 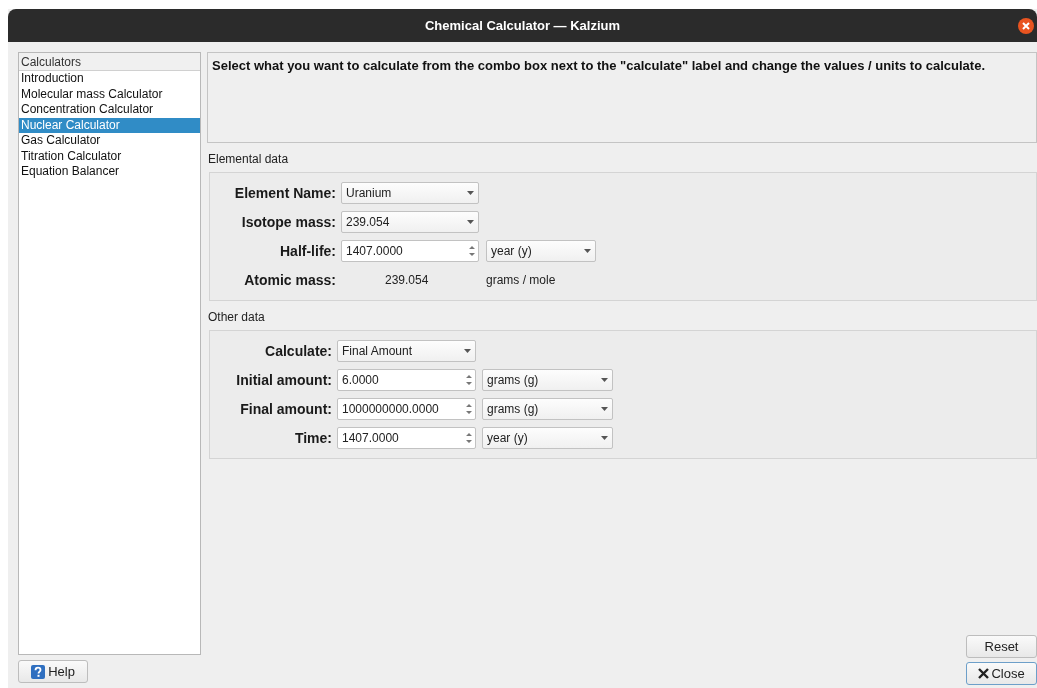 What do you see at coordinates (1001, 646) in the screenshot?
I see `reset-button: Reset` at bounding box center [1001, 646].